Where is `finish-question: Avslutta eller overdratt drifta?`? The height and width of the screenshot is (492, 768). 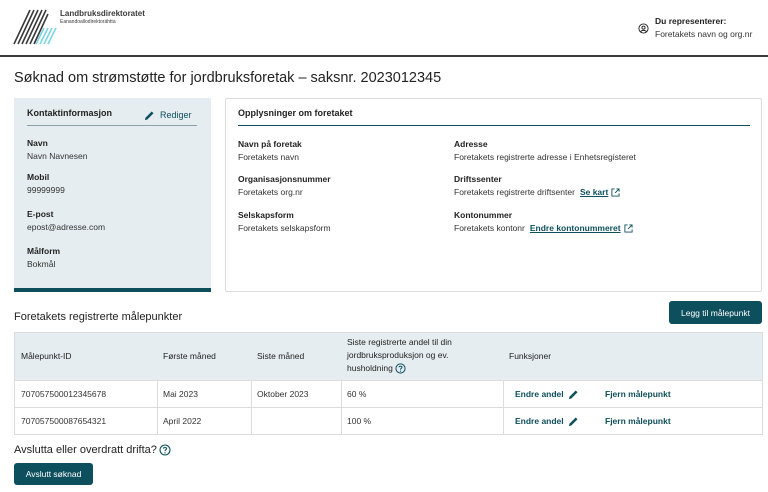 finish-question: Avslutta eller overdratt drifta? is located at coordinates (92, 450).